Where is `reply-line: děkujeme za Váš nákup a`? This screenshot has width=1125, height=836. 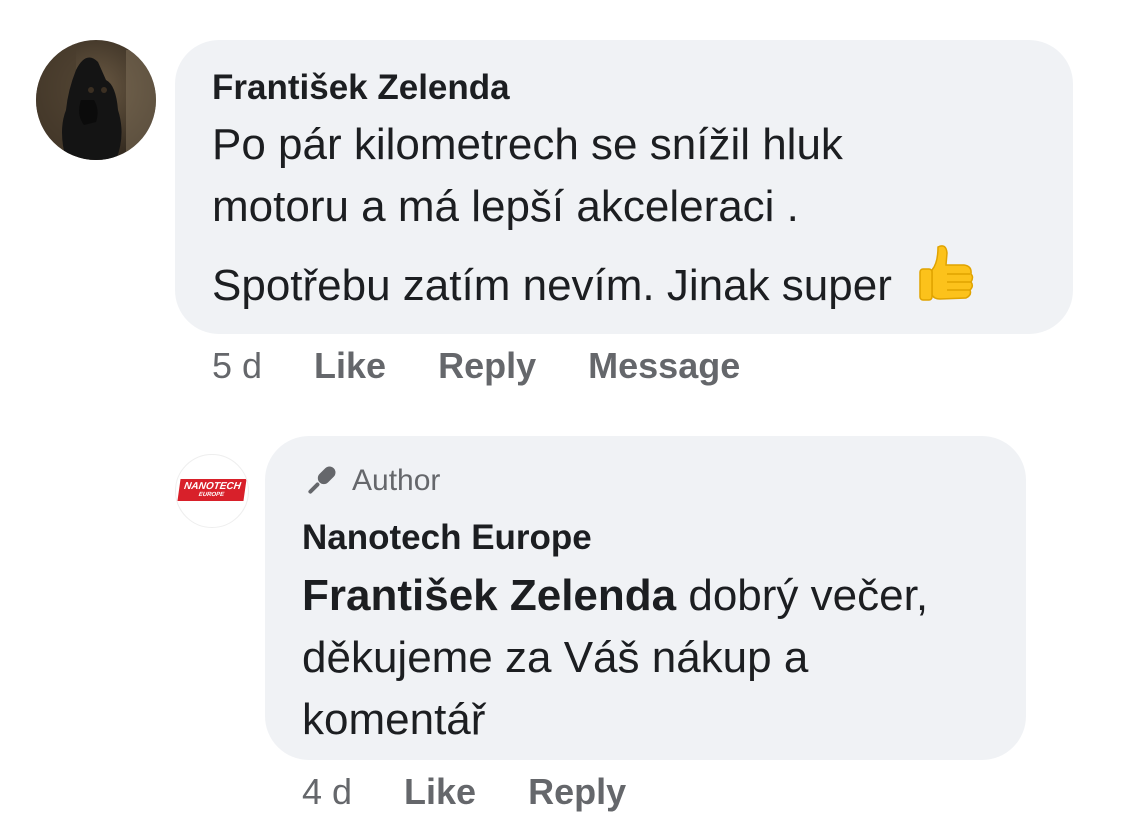 reply-line: děkujeme za Váš nákup a is located at coordinates (555, 657).